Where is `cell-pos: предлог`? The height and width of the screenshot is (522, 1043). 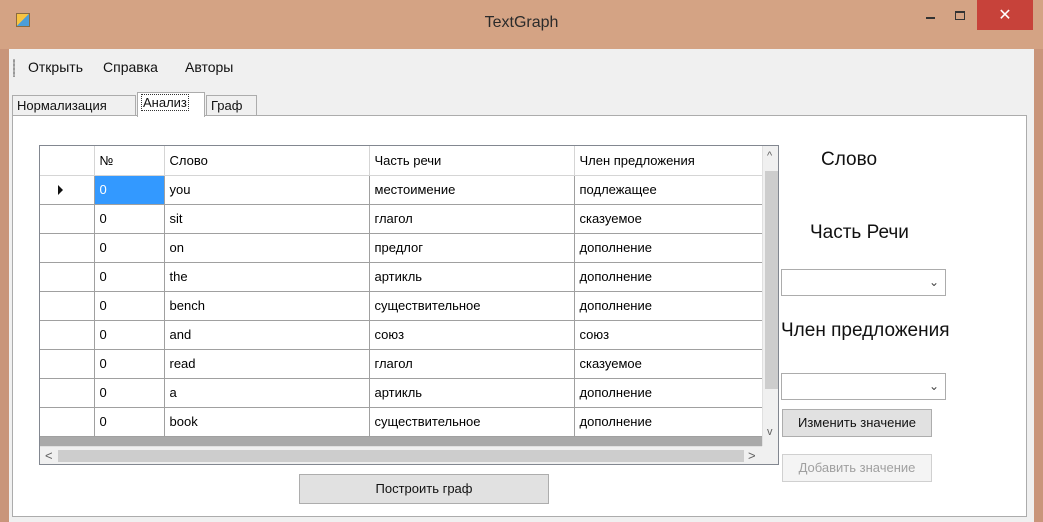
cell-pos: предлог is located at coordinates (472, 248).